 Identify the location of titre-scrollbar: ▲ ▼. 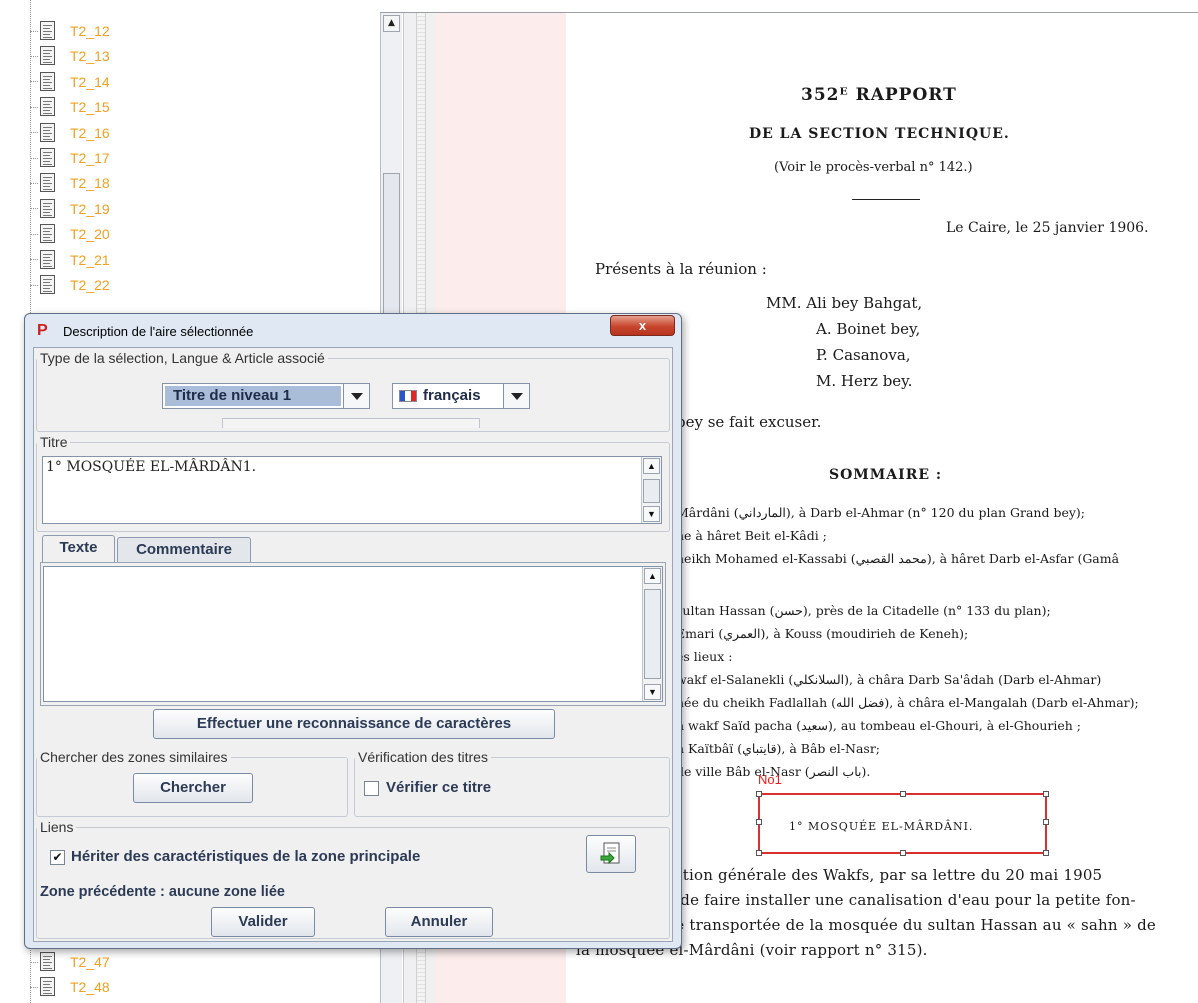
(651, 490).